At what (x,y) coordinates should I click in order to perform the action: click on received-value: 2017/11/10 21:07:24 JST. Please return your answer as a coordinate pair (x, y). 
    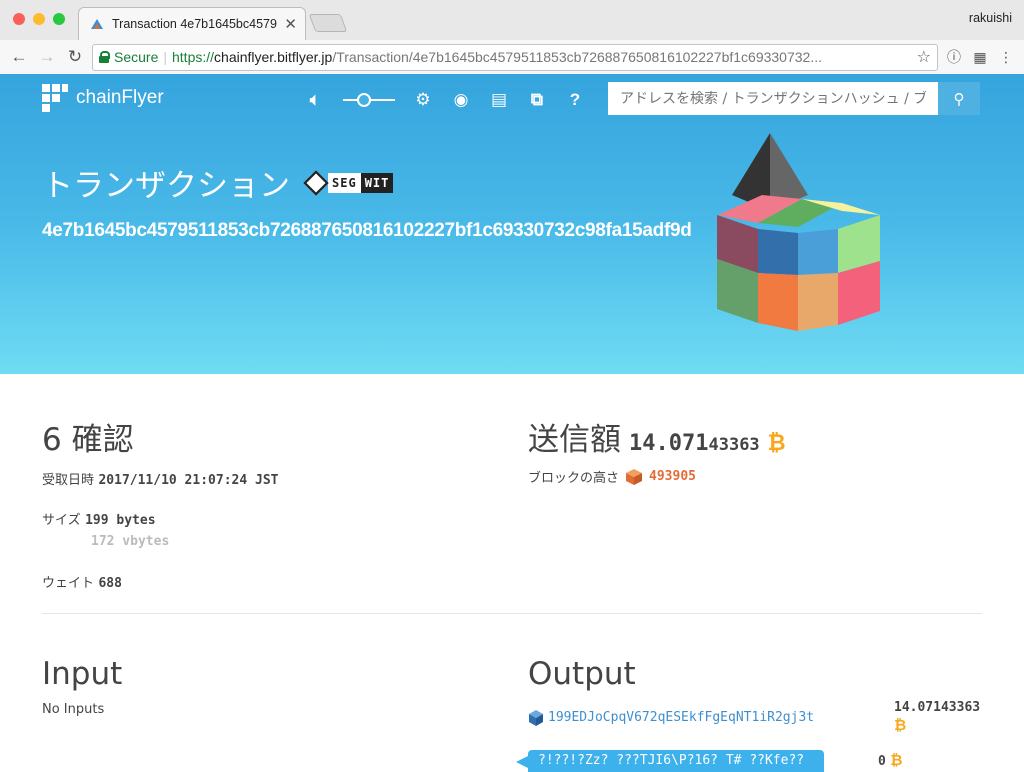
    Looking at the image, I should click on (188, 480).